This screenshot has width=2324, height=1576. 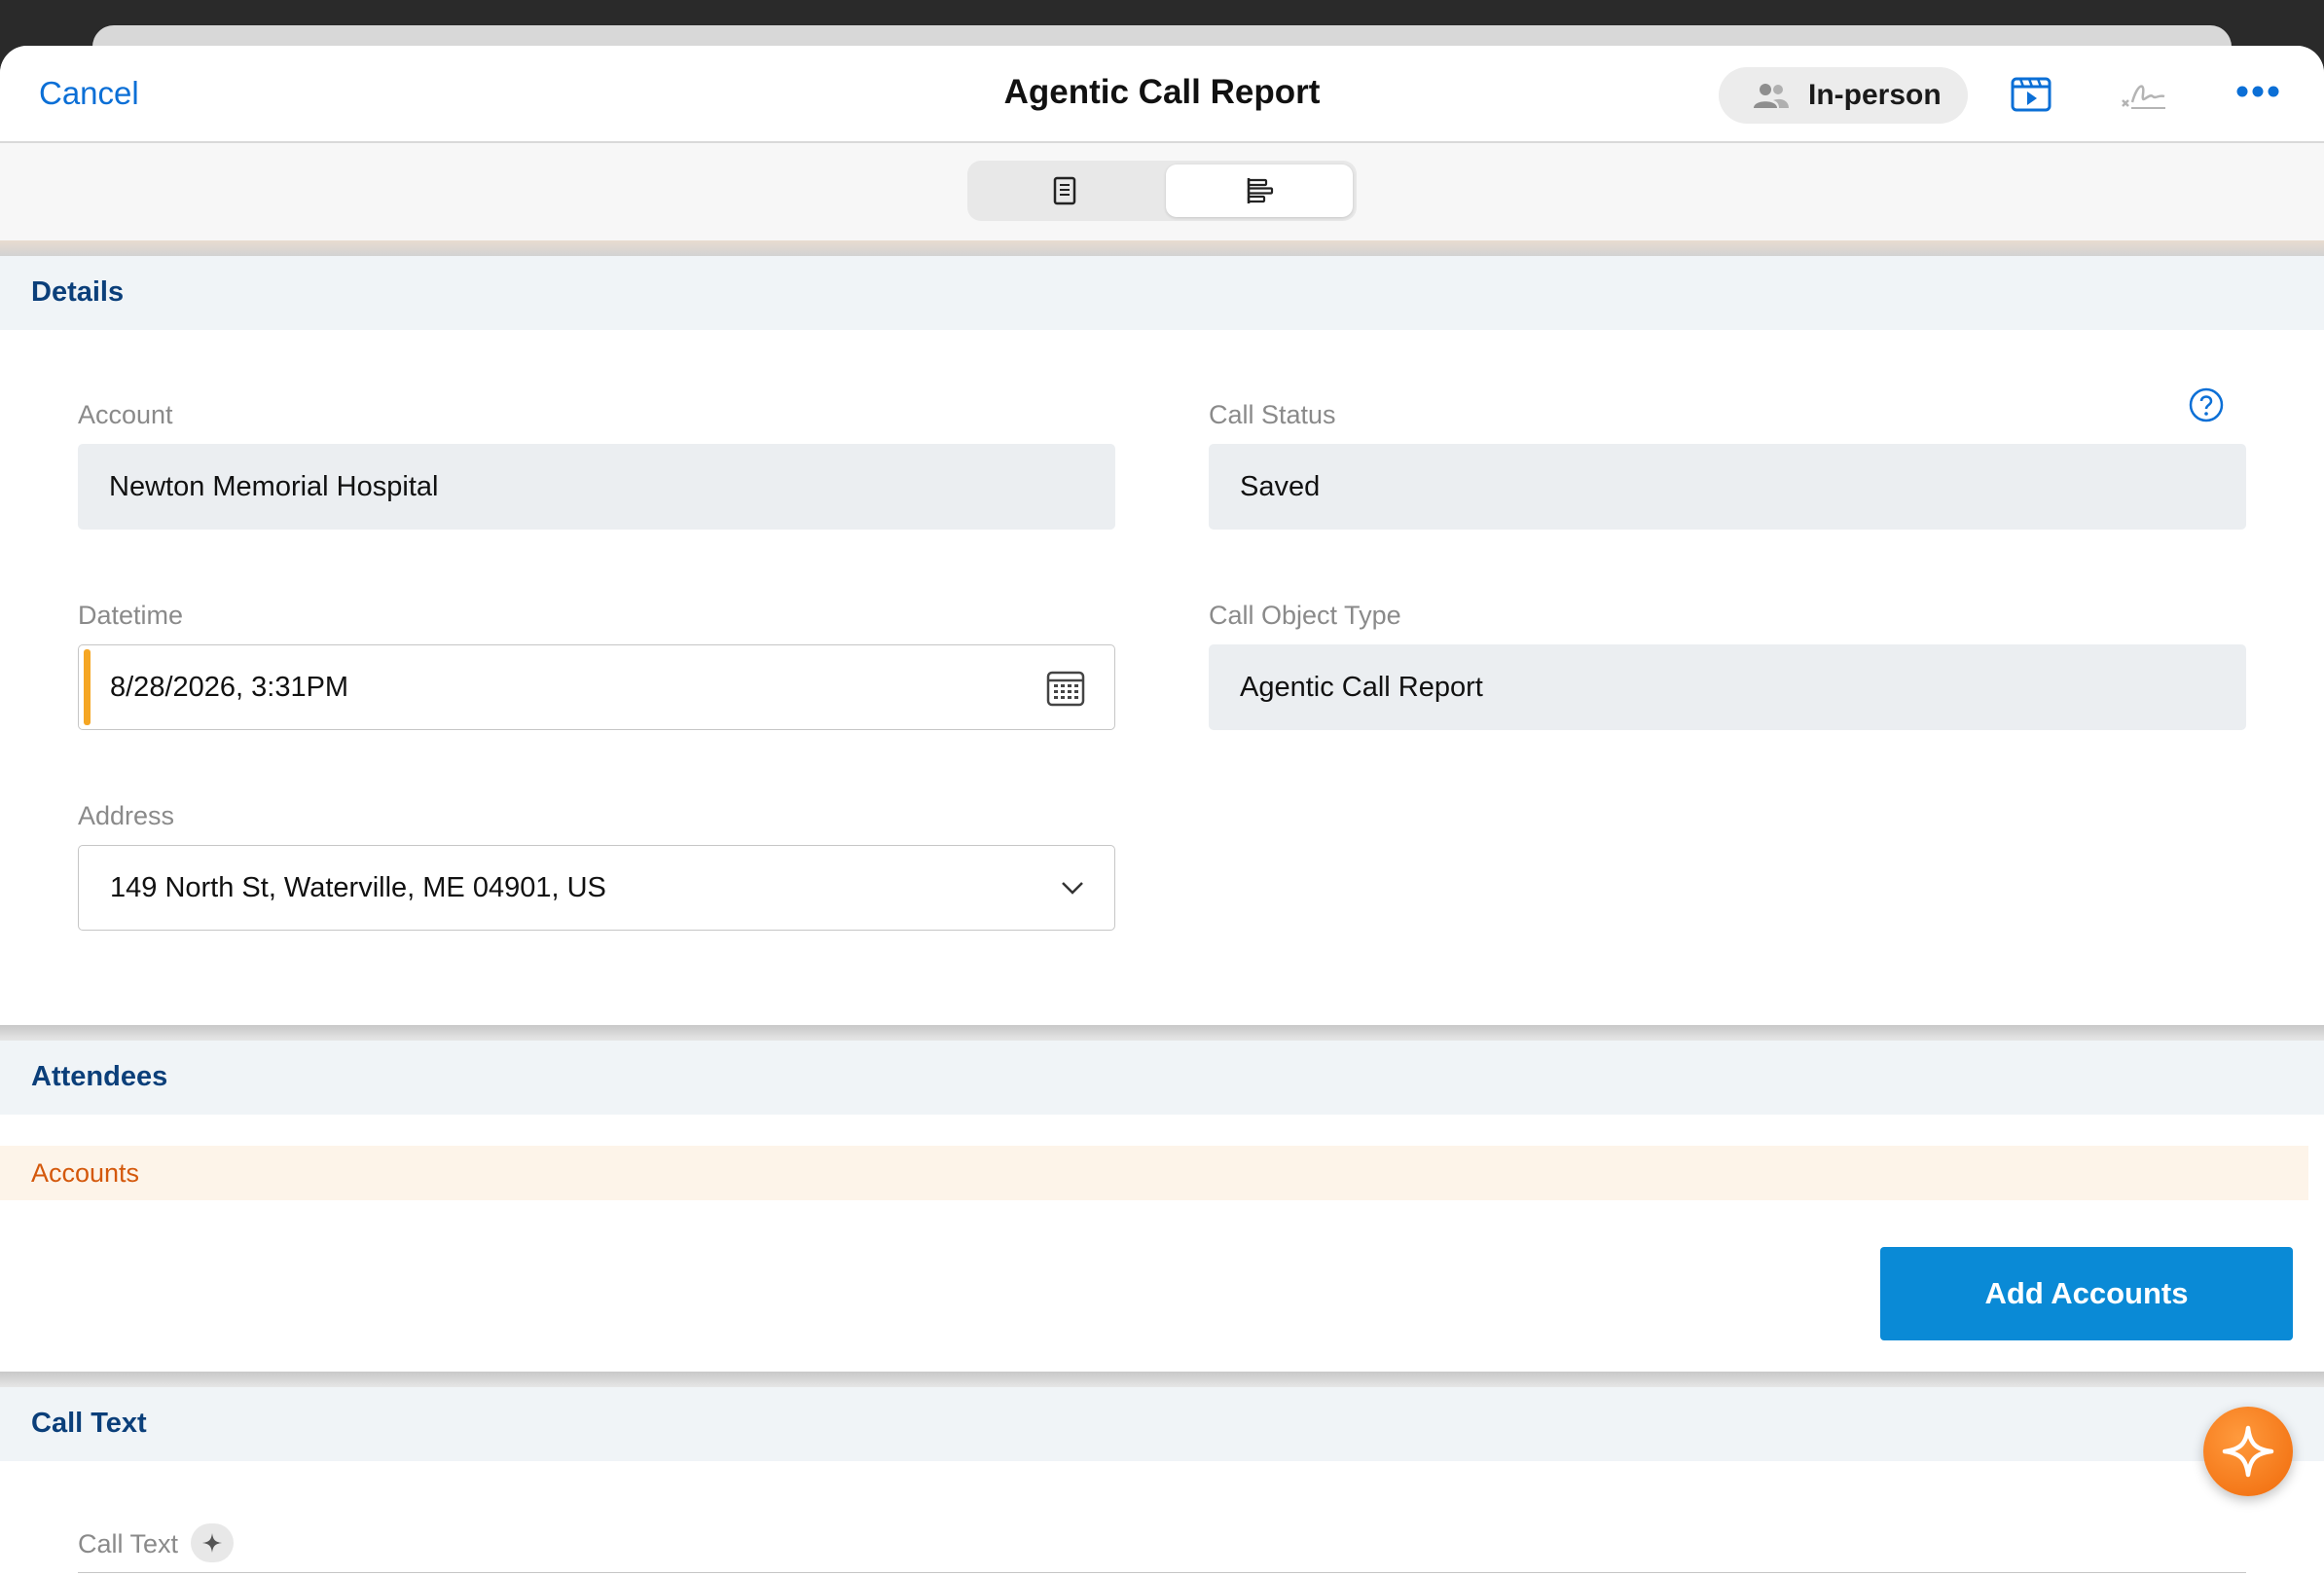 What do you see at coordinates (274, 486) in the screenshot?
I see `account-value: Newton Memorial Hospital` at bounding box center [274, 486].